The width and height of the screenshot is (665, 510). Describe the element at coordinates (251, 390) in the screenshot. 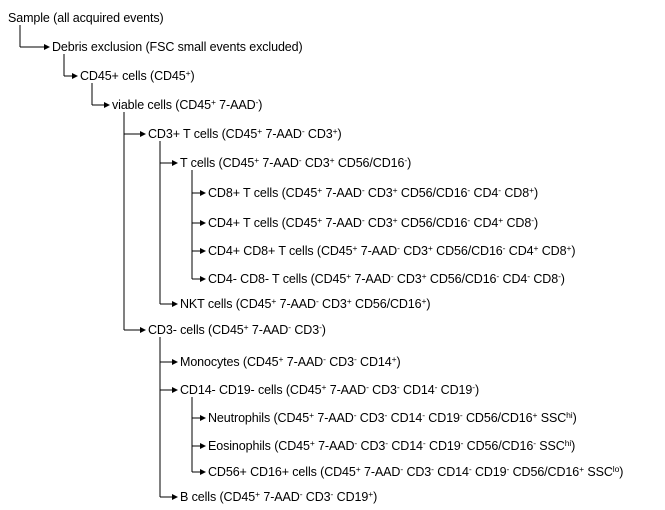

I see `label-text: CD14- CD19- cells (CD45` at that location.